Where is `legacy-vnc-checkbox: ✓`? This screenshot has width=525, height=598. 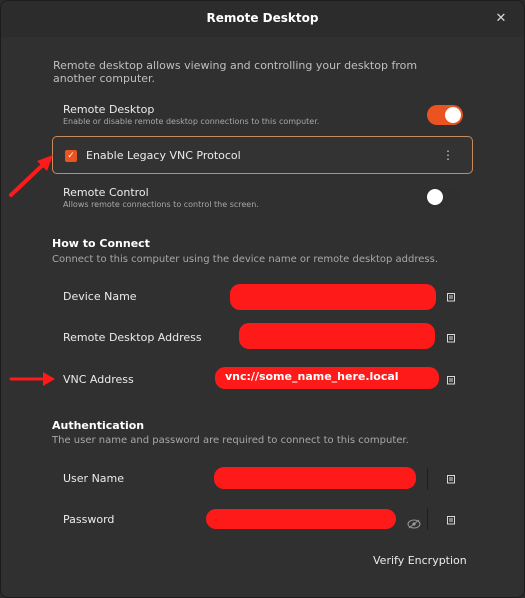
legacy-vnc-checkbox: ✓ is located at coordinates (71, 156).